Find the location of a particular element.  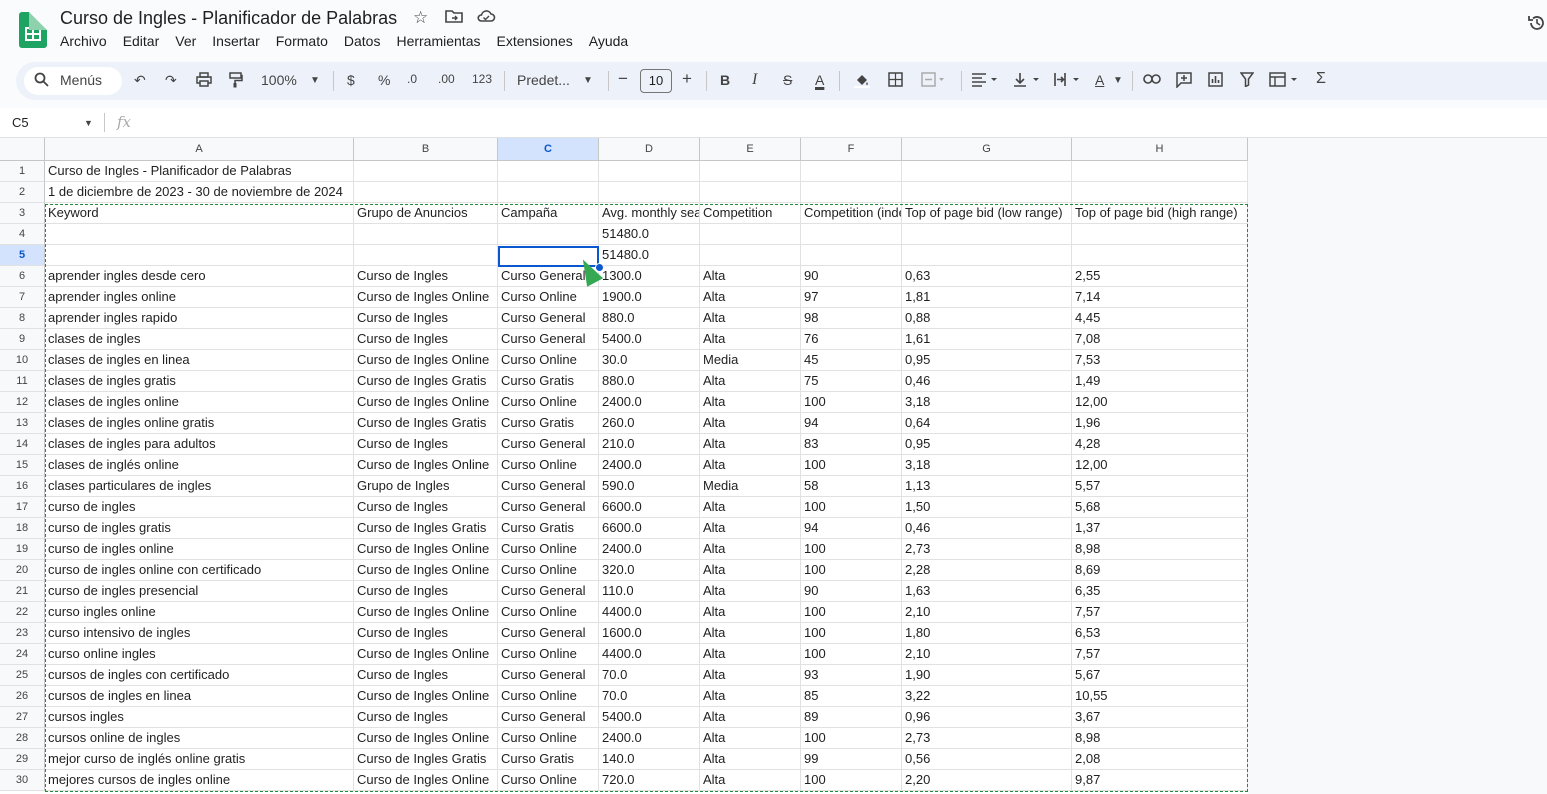

column-header-h: H is located at coordinates (1160, 149).